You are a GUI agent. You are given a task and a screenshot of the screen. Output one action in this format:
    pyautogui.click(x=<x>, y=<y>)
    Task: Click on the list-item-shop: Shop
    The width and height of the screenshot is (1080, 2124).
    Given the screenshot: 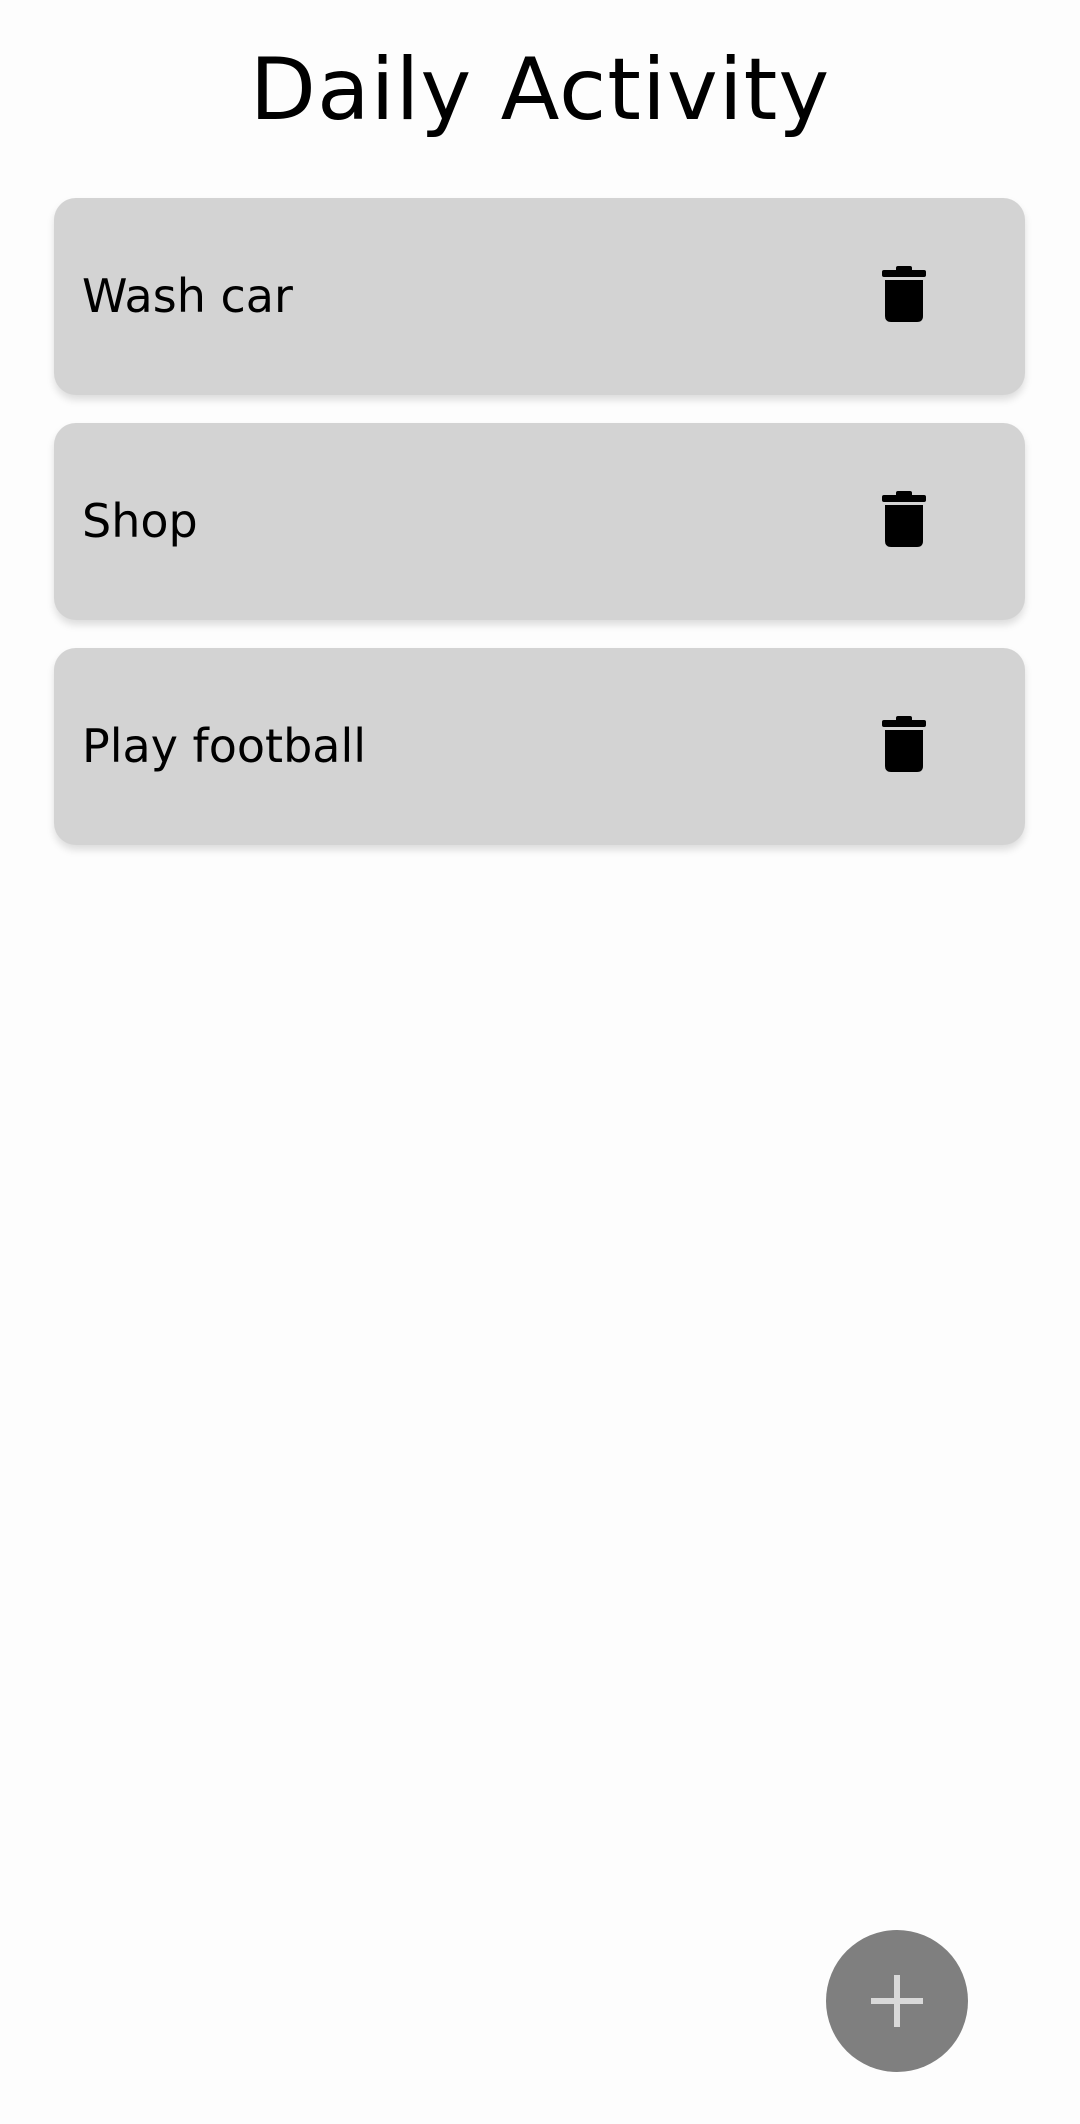 What is the action you would take?
    pyautogui.click(x=539, y=521)
    